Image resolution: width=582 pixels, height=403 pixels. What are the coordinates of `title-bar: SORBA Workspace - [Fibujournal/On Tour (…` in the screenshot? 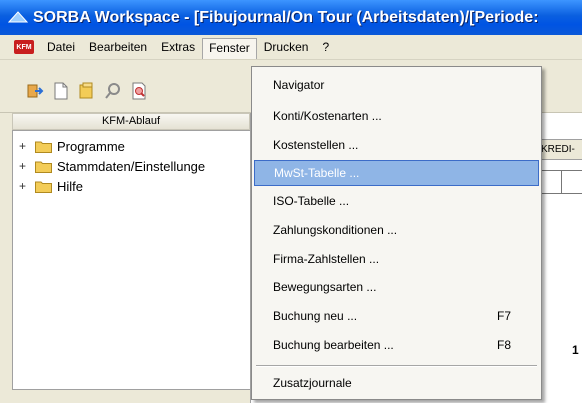 It's located at (291, 17).